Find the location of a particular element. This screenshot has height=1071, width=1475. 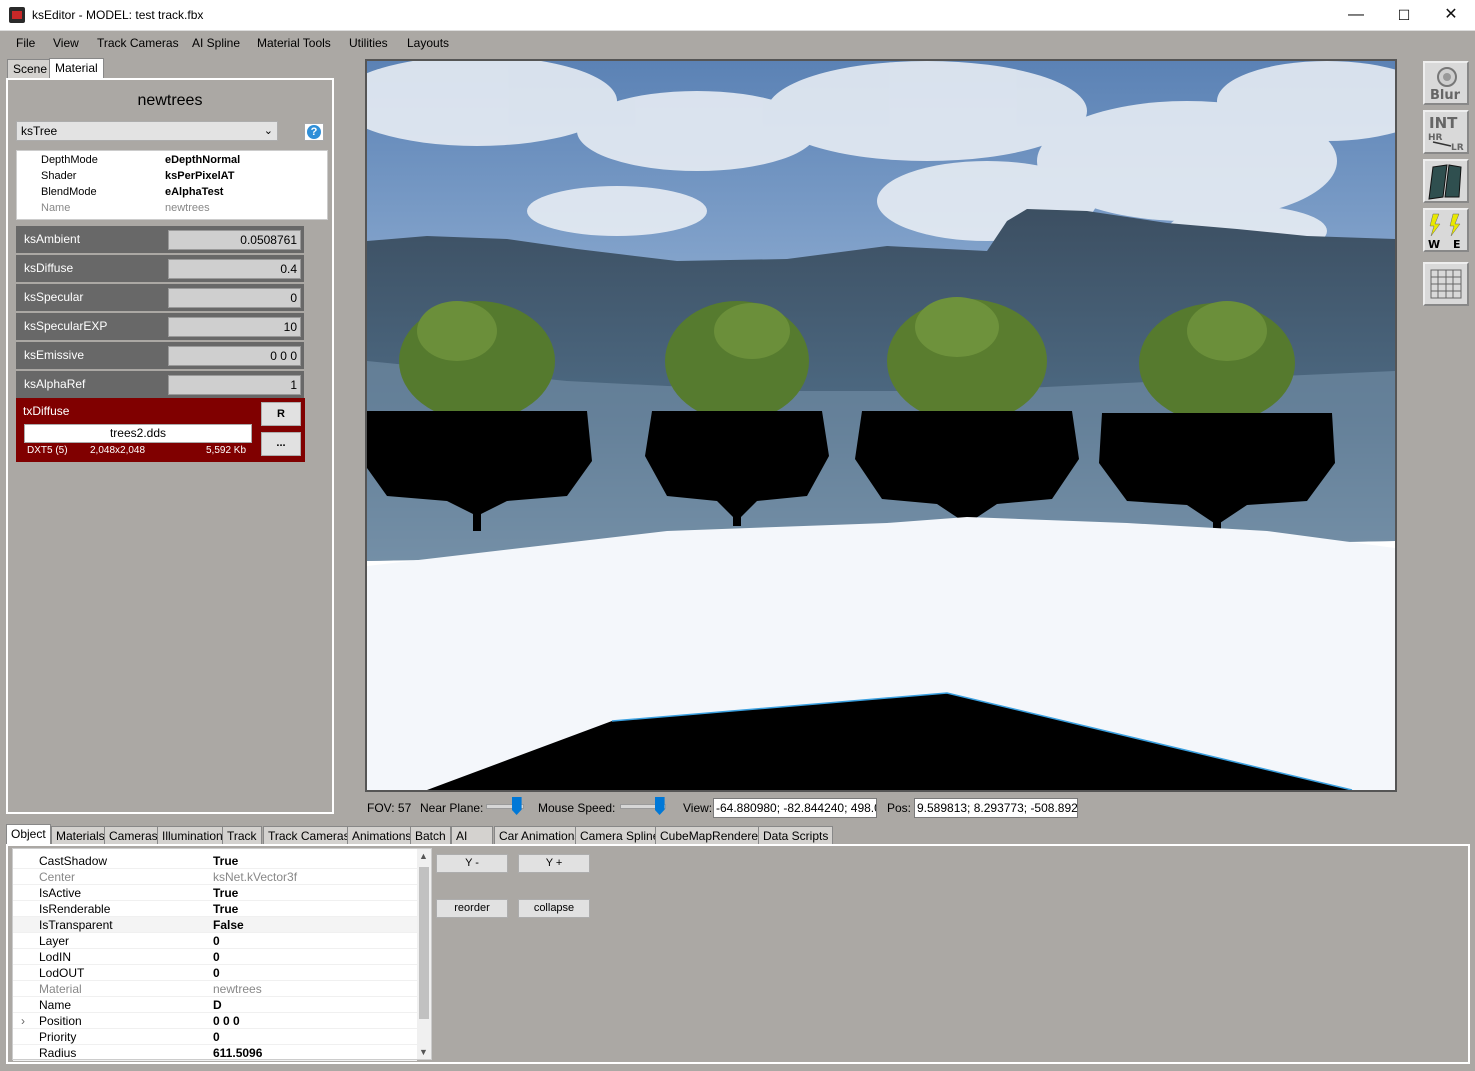

grid-icon is located at coordinates (1446, 284).